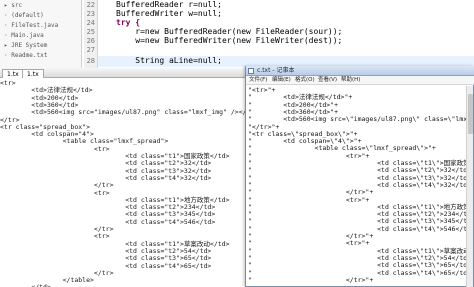  What do you see at coordinates (31, 25) in the screenshot?
I see `package-tree-item: · FileTest.java` at bounding box center [31, 25].